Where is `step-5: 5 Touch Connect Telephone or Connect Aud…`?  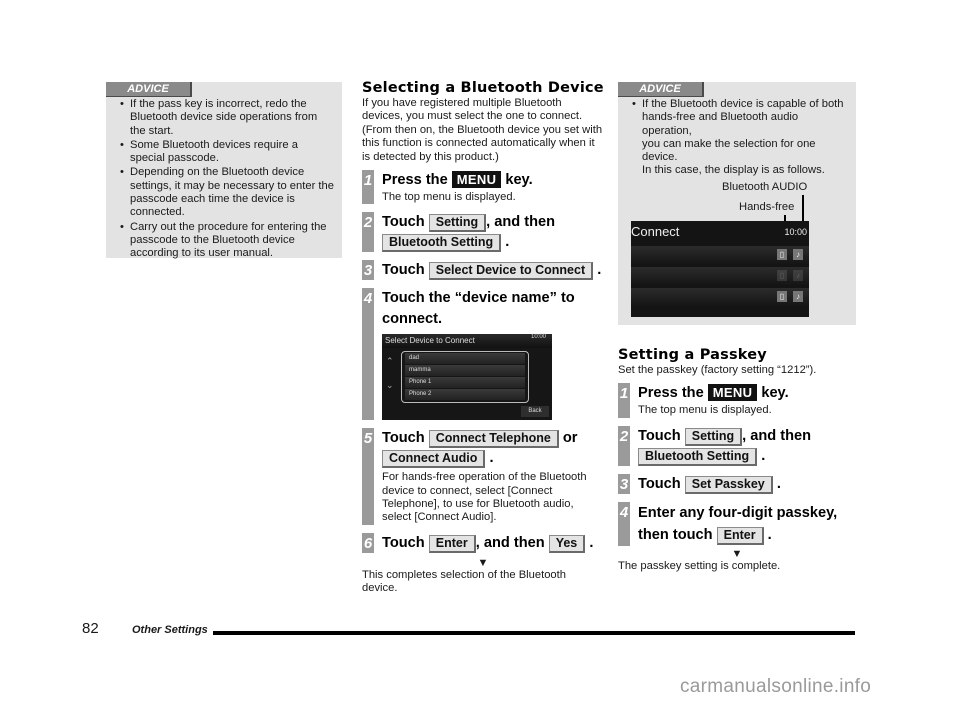 step-5: 5 Touch Connect Telephone or Connect Aud… is located at coordinates (483, 476).